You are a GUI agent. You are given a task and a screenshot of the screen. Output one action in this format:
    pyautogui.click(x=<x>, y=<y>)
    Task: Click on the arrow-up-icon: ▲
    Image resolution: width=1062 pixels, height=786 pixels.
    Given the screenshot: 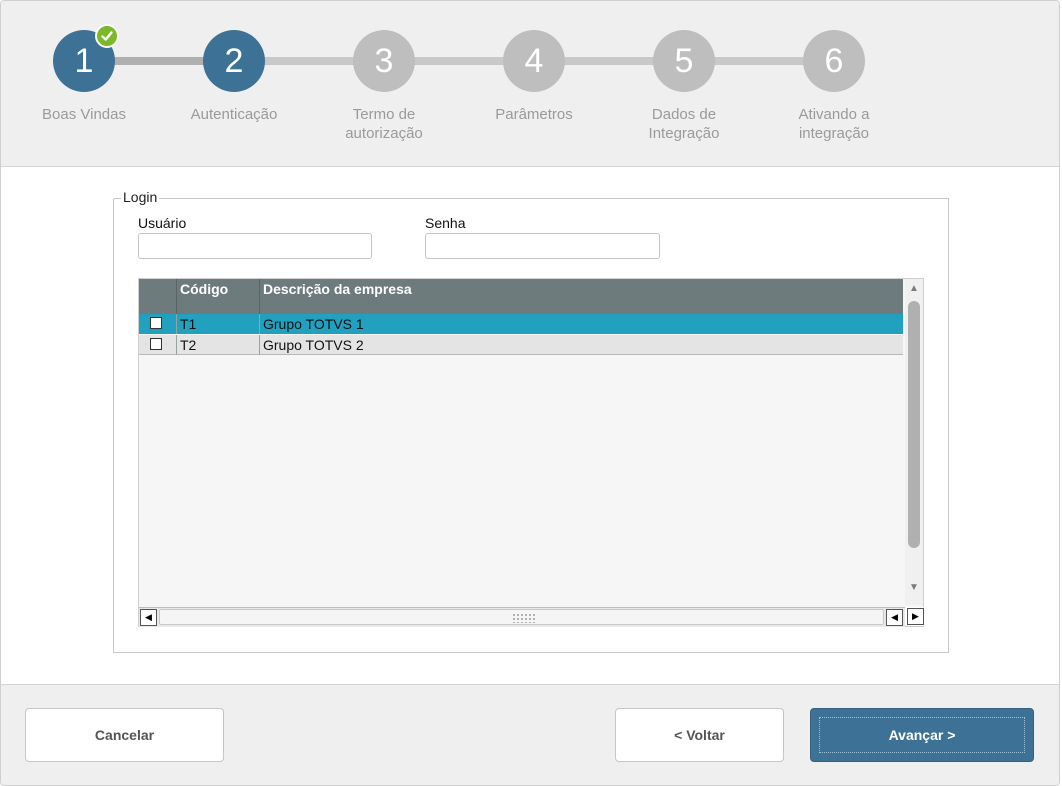 What is the action you would take?
    pyautogui.click(x=914, y=288)
    